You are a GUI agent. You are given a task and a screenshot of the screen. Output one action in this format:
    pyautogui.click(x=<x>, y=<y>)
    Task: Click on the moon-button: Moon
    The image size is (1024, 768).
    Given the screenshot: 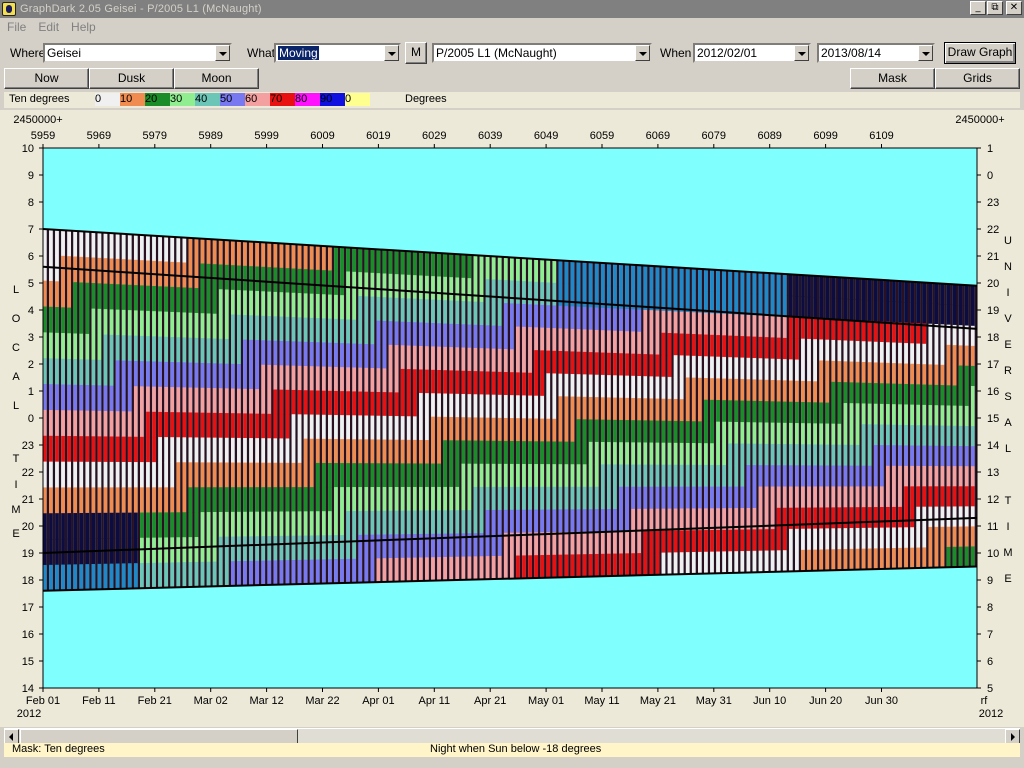 What is the action you would take?
    pyautogui.click(x=216, y=78)
    